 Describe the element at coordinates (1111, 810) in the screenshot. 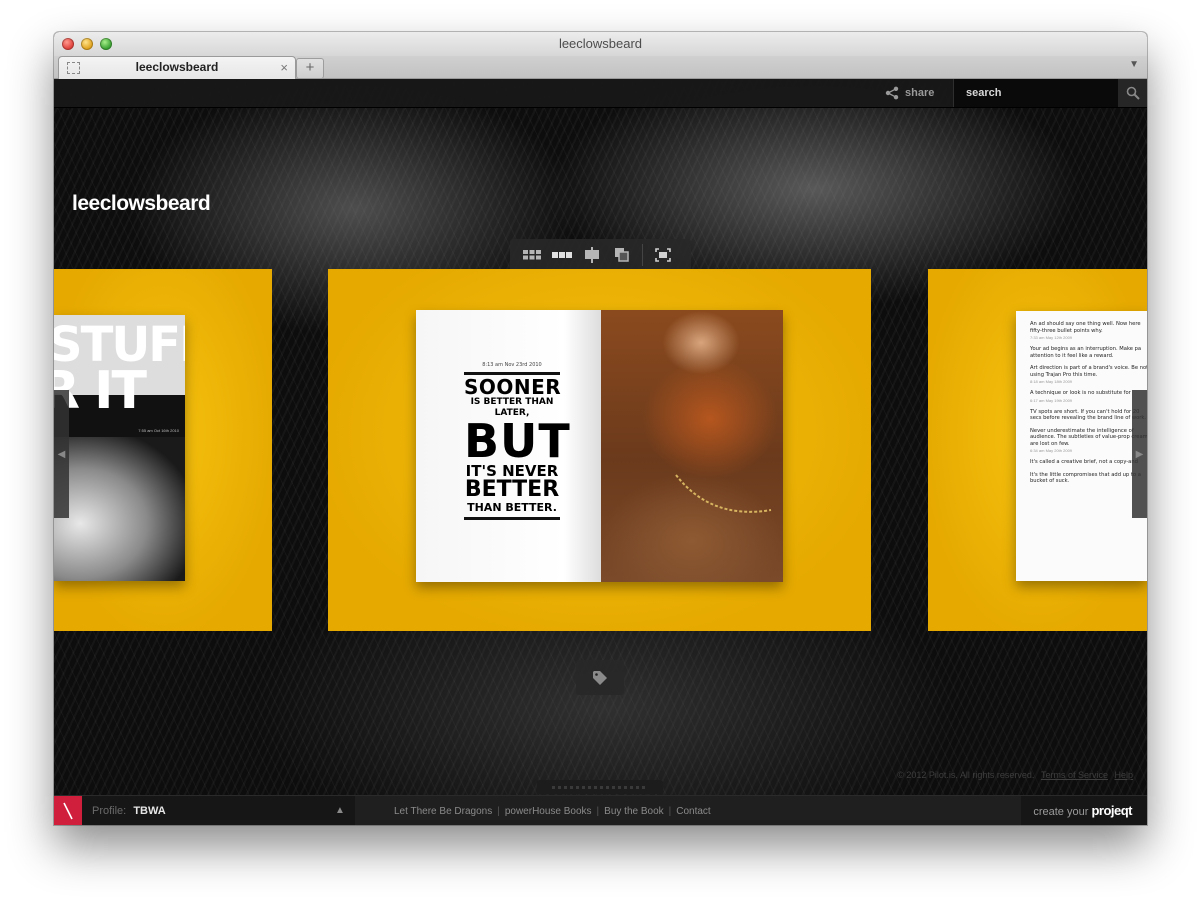

I see `projeqt-logo: projeqt` at that location.